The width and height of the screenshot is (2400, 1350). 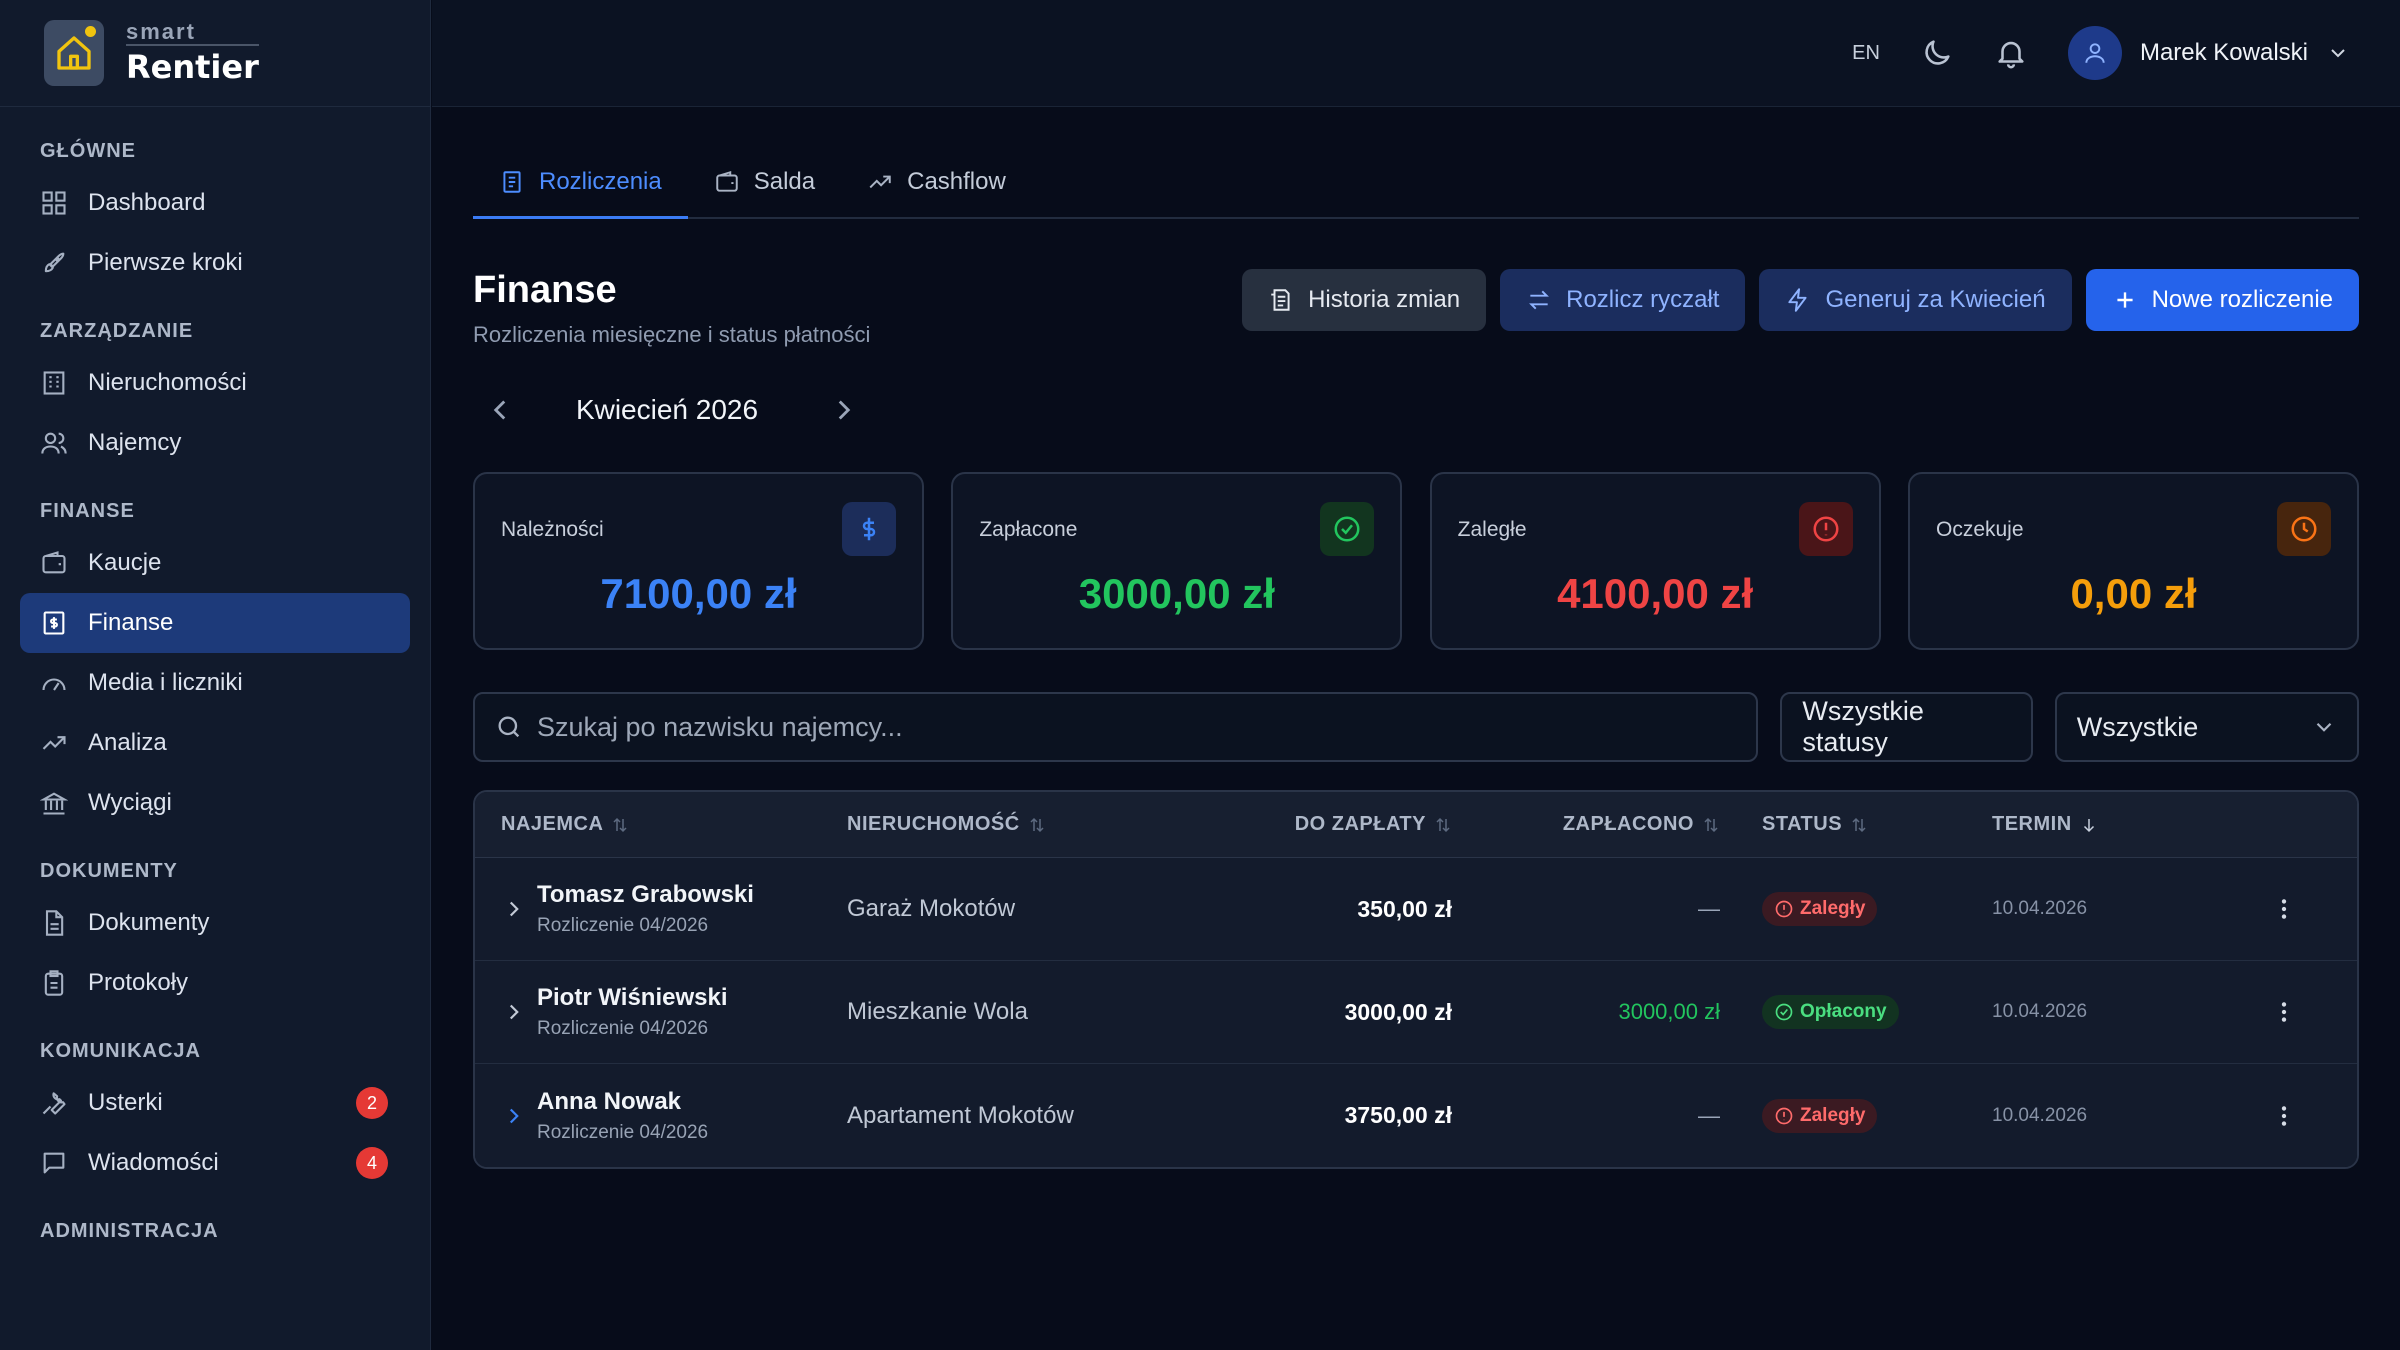 What do you see at coordinates (1847, 824) in the screenshot?
I see `col-header-status: STATUS` at bounding box center [1847, 824].